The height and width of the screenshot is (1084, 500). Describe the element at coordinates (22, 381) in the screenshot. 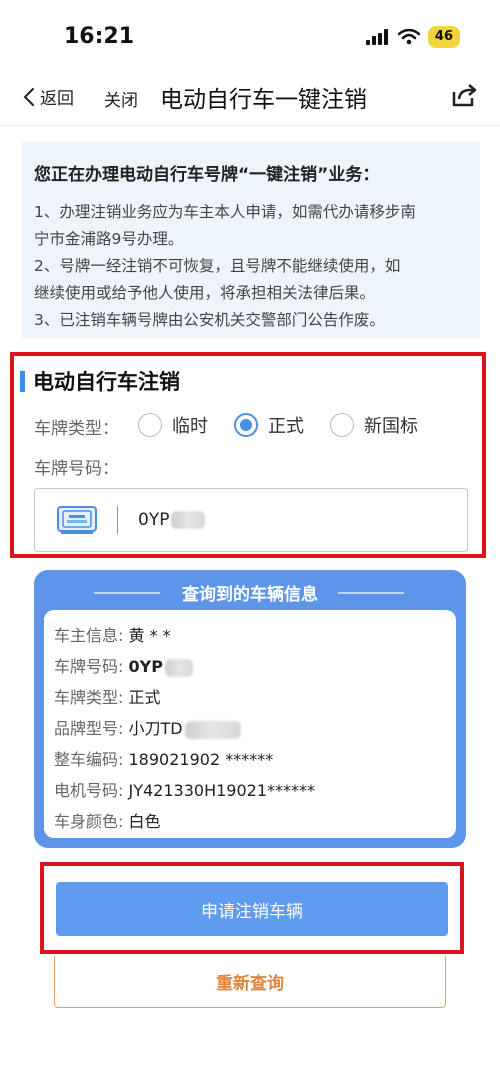

I see `section-accent-bar` at that location.